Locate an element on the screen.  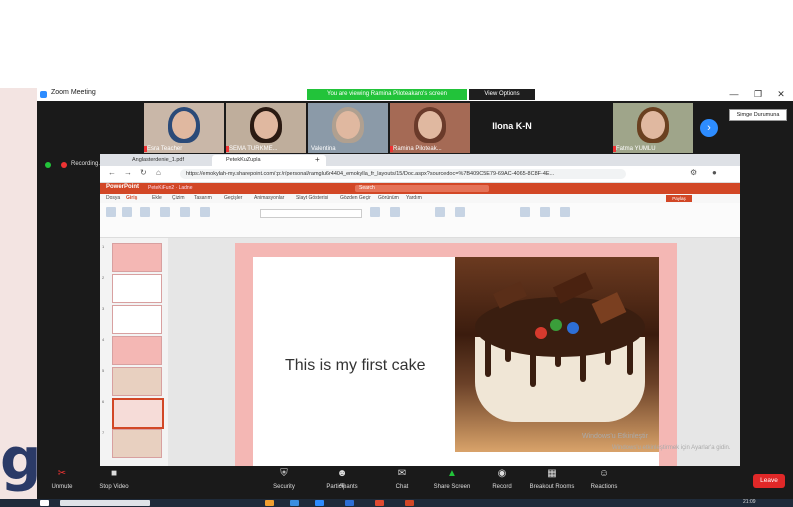
search-box: Search is located at coordinates (422, 188).